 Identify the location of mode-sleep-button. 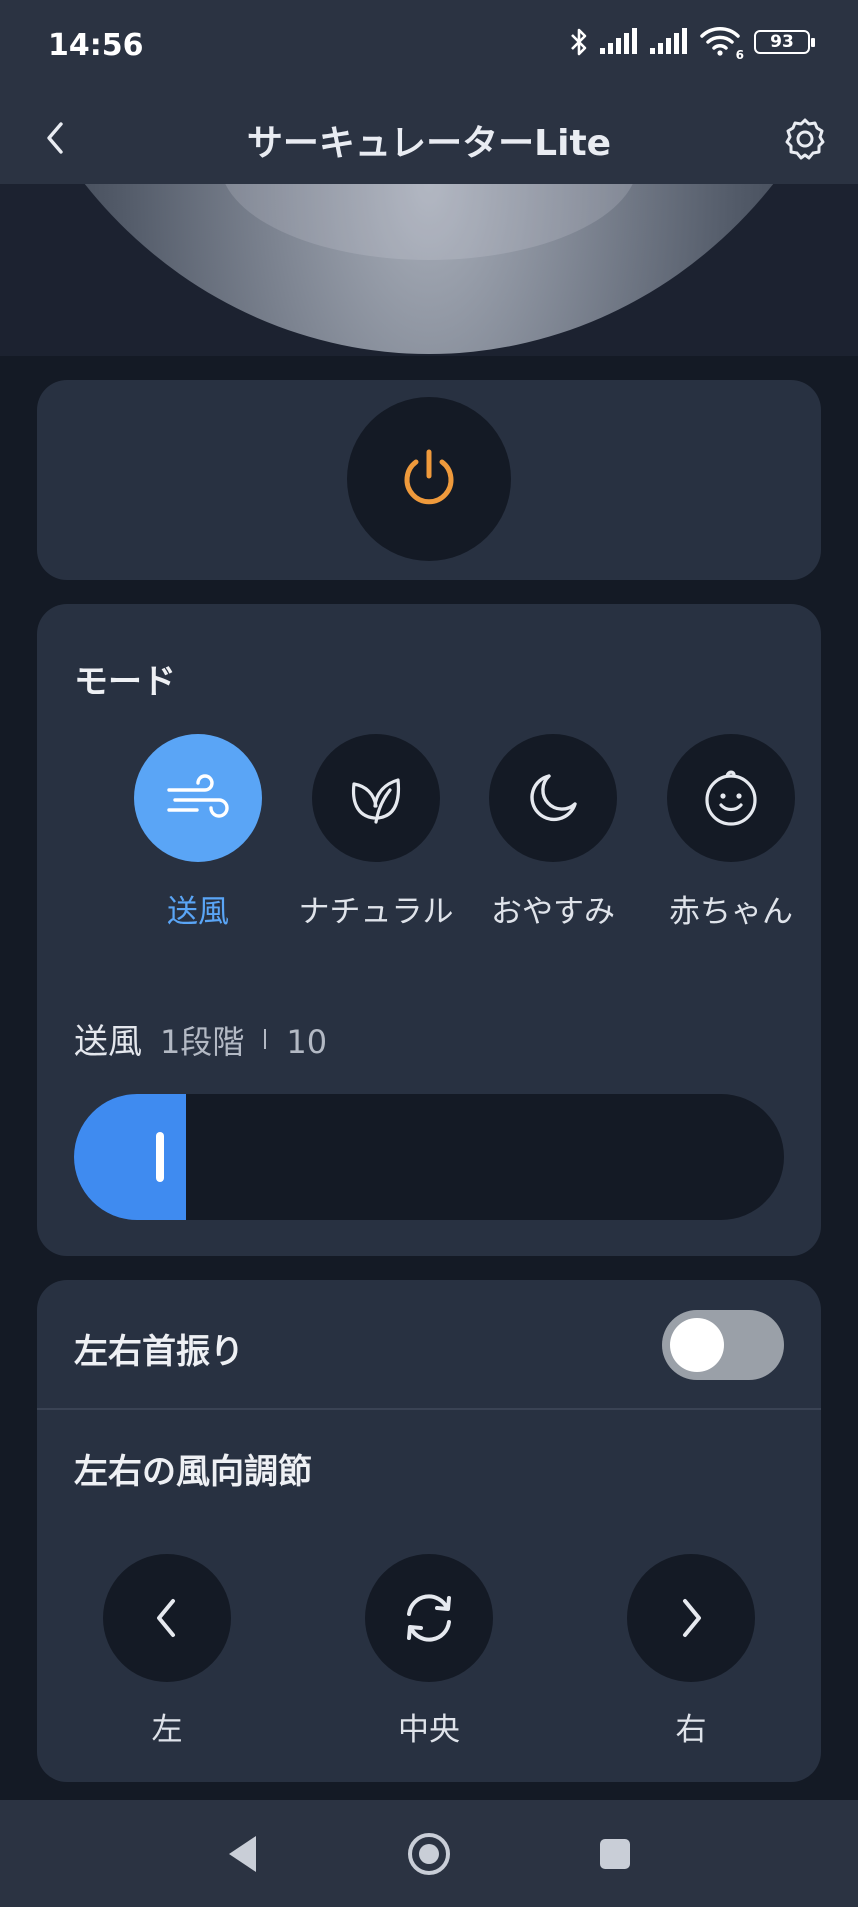
(553, 798).